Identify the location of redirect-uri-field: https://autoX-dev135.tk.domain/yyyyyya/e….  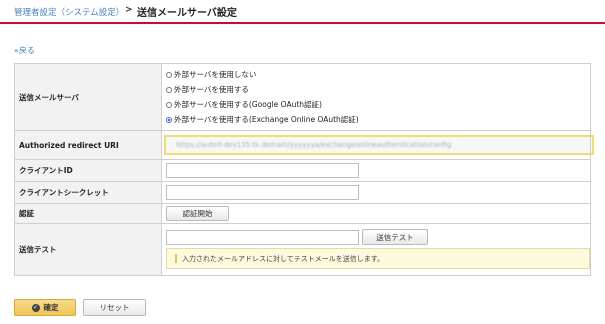
(379, 145).